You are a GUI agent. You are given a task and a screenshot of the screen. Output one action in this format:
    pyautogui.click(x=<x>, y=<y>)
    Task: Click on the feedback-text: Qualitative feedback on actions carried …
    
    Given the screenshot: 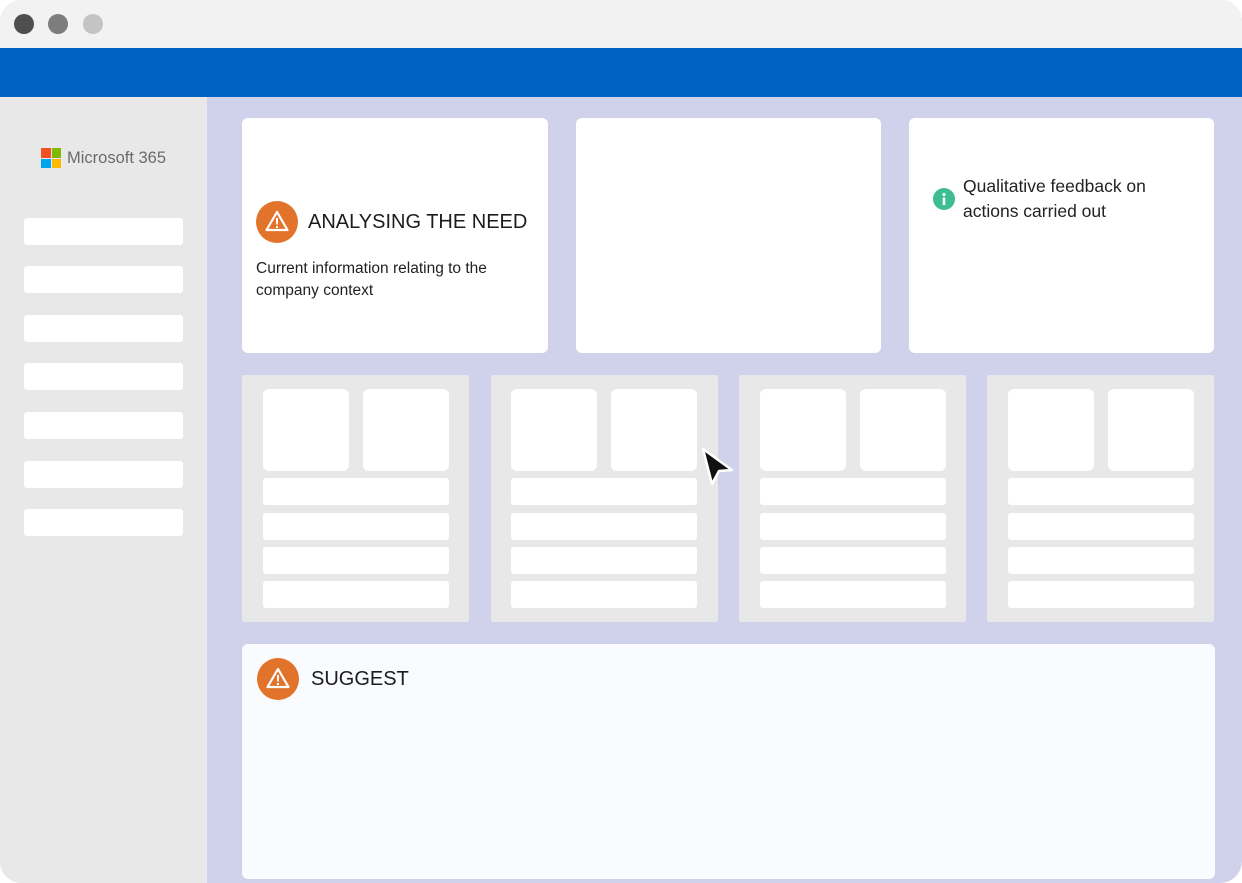 What is the action you would take?
    pyautogui.click(x=1054, y=198)
    